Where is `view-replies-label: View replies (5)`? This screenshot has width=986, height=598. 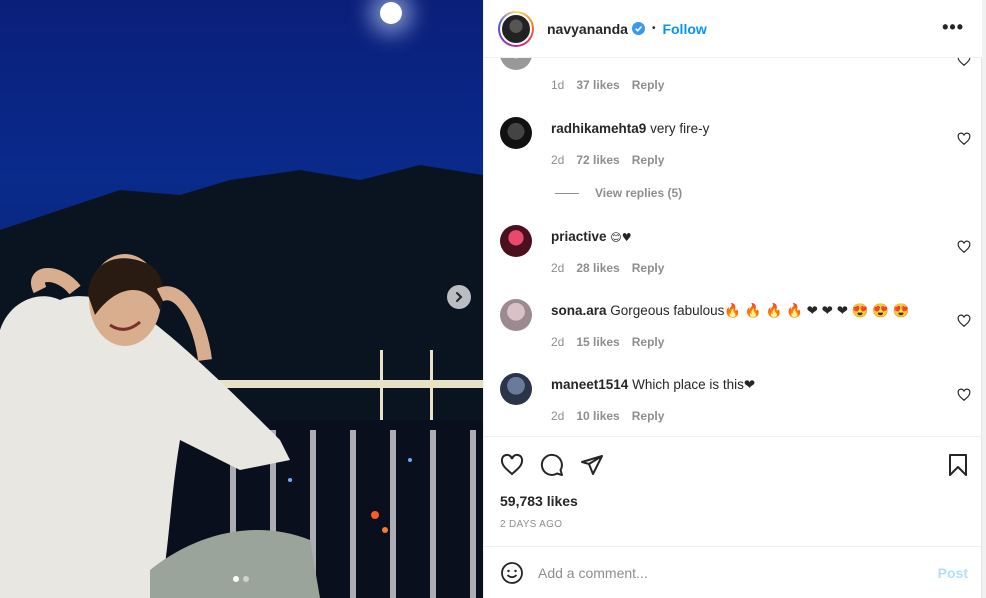 view-replies-label: View replies (5) is located at coordinates (639, 193).